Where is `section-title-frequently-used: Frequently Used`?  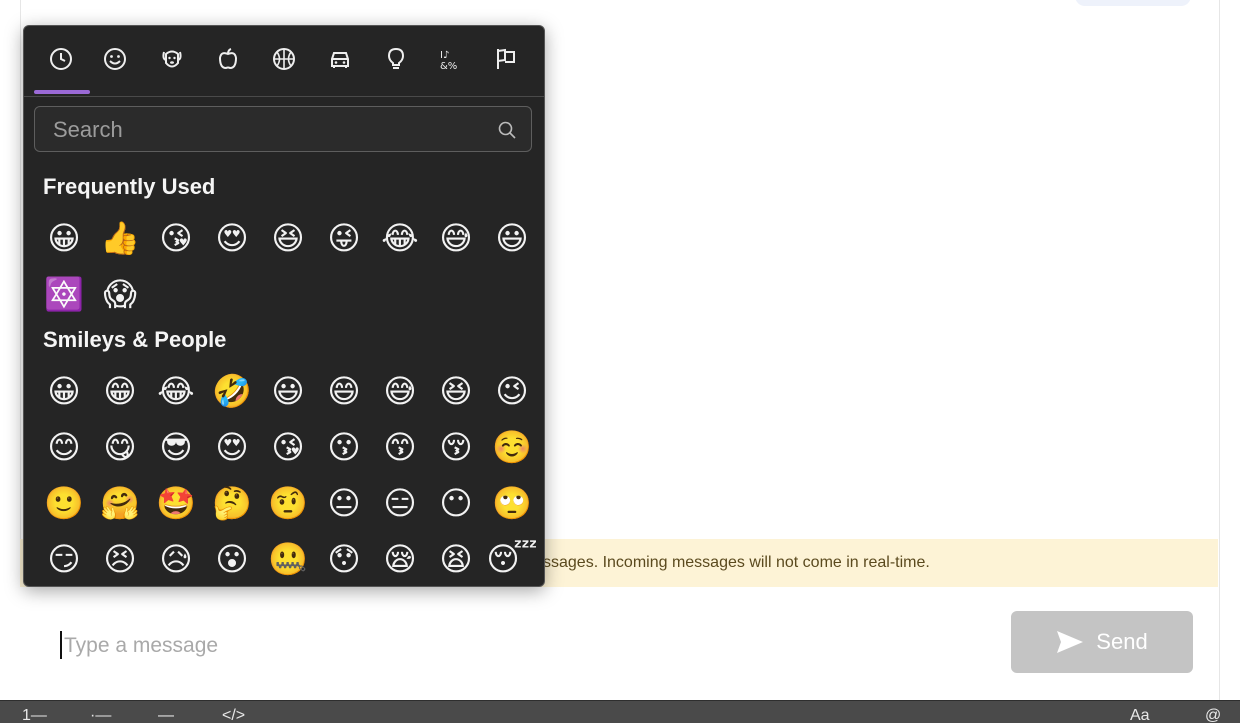 section-title-frequently-used: Frequently Used is located at coordinates (129, 186).